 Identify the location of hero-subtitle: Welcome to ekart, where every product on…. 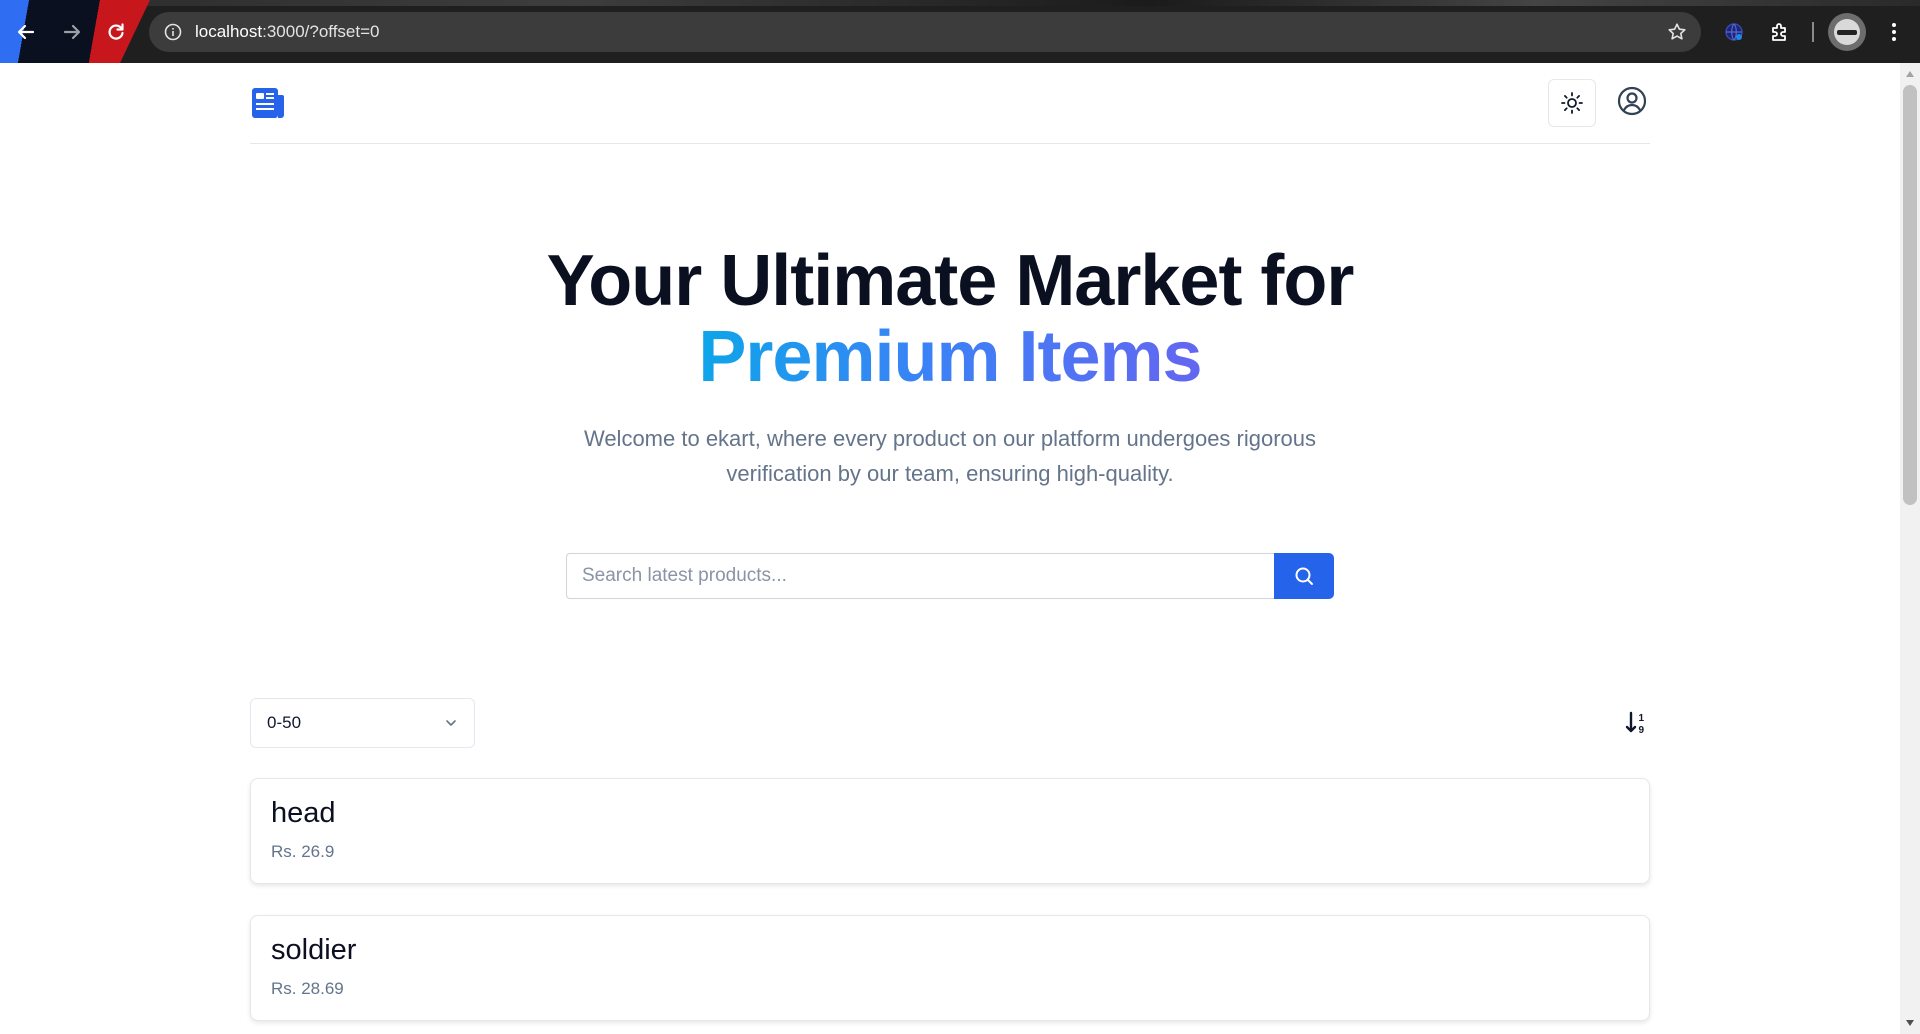
(950, 456).